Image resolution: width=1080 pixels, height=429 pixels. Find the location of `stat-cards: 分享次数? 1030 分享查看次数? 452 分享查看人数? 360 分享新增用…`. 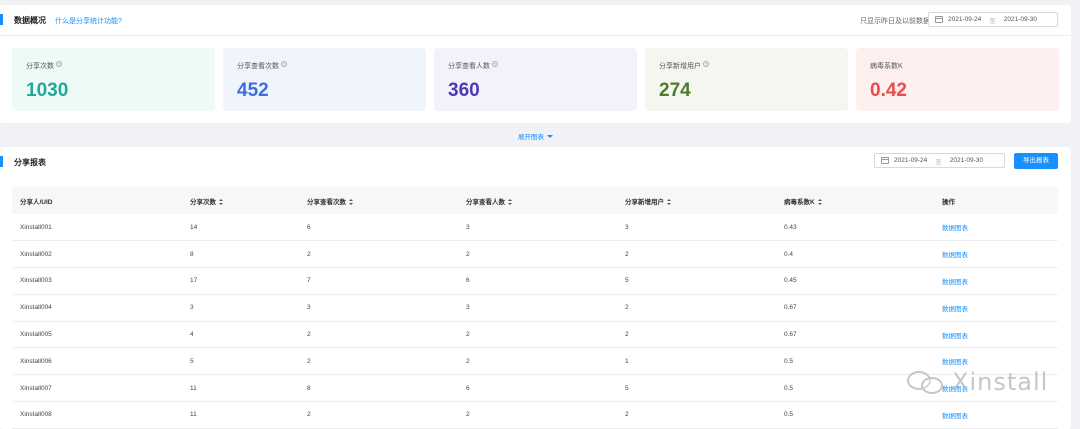

stat-cards: 分享次数? 1030 分享查看次数? 452 分享查看人数? 360 分享新增用… is located at coordinates (535, 79).